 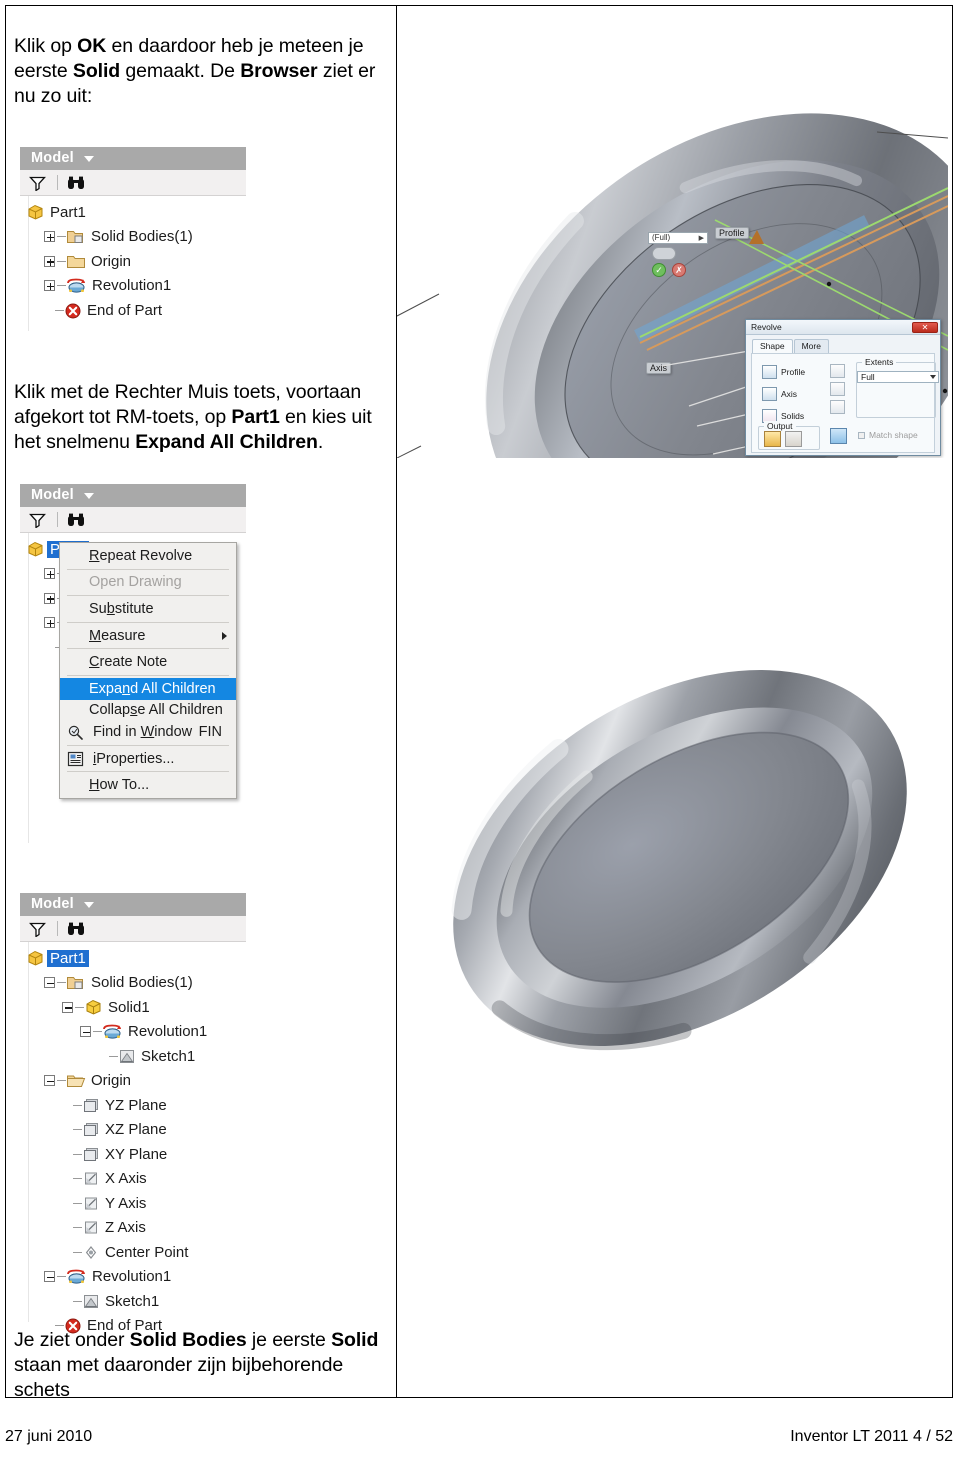 I want to click on tab-shape: Shape, so click(x=772, y=346).